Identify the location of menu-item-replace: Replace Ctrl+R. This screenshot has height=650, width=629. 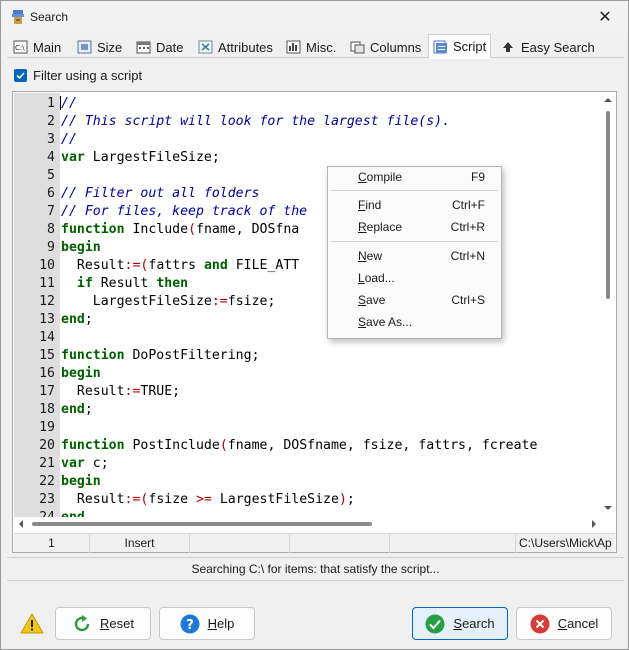
(414, 227).